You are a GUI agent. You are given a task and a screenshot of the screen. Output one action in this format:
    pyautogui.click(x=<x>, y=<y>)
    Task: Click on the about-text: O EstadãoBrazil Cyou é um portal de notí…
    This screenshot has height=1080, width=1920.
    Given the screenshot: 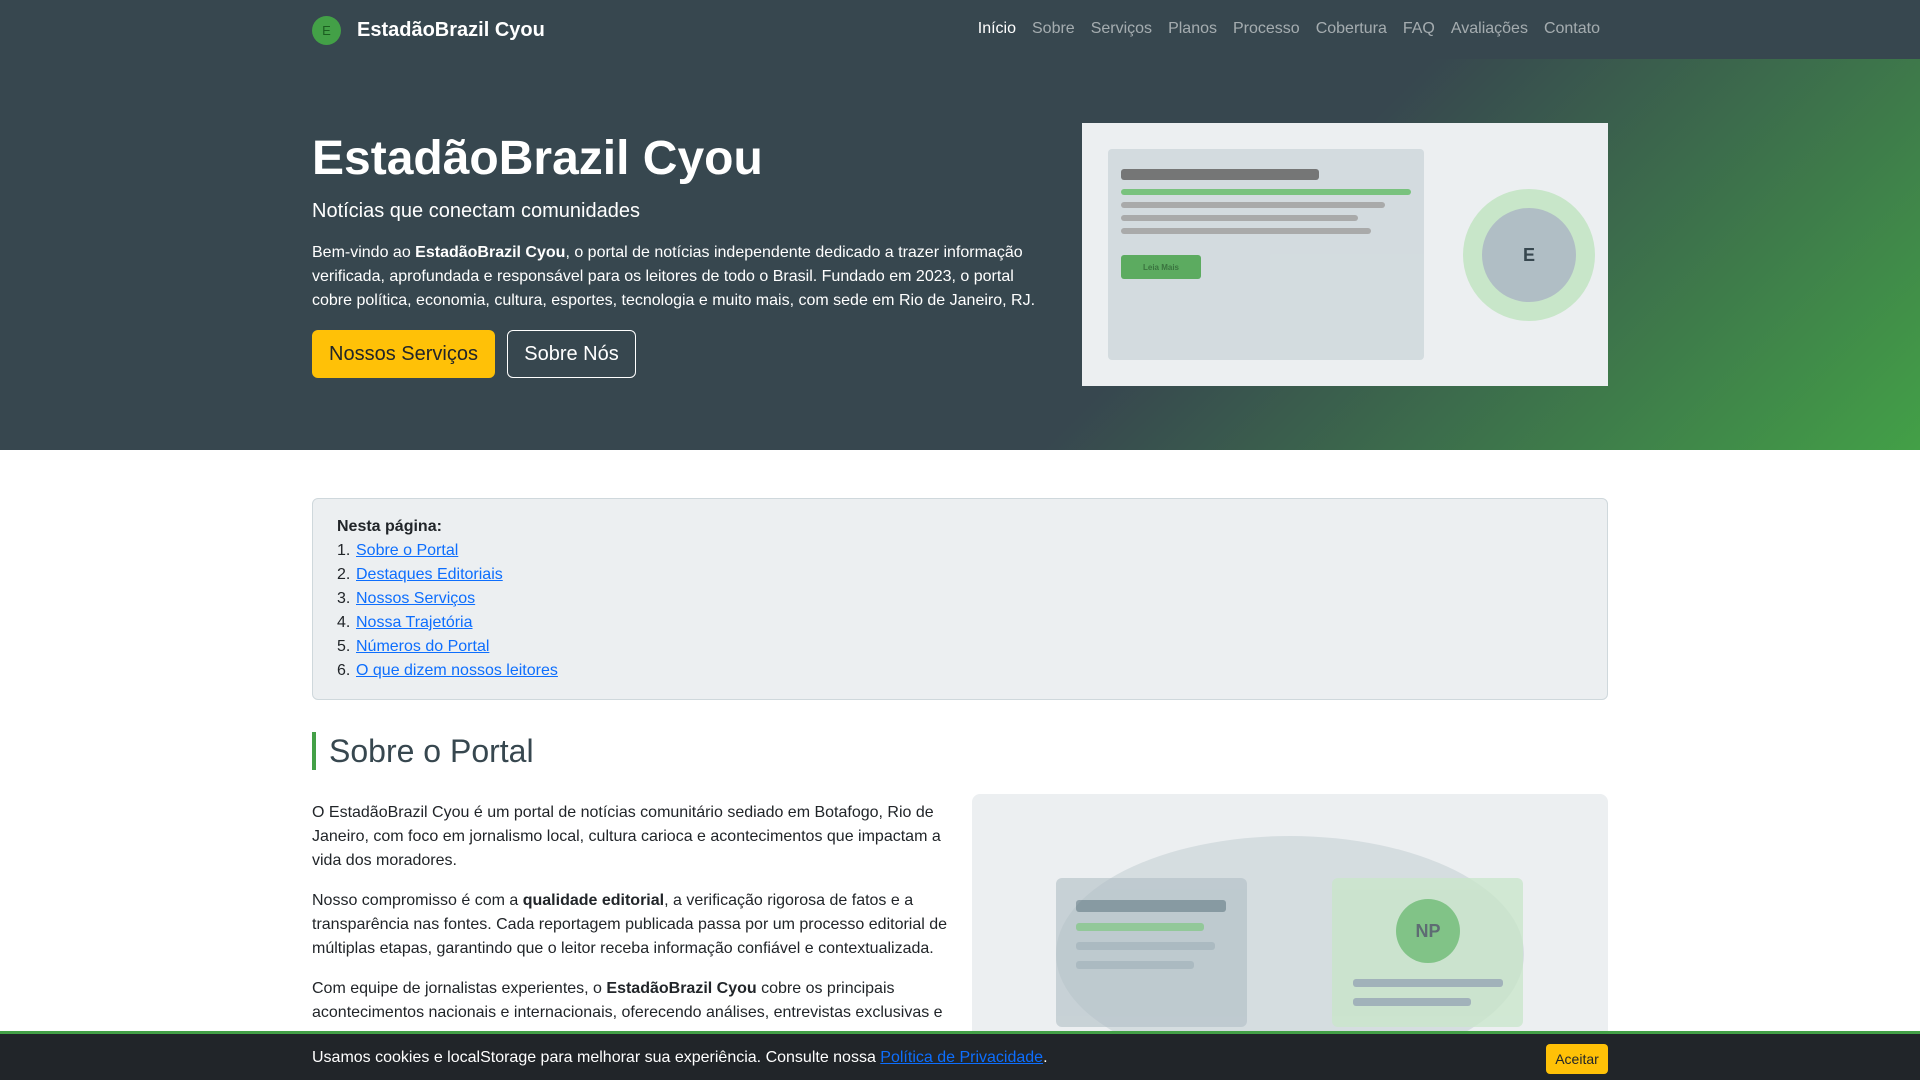 What is the action you would take?
    pyautogui.click(x=632, y=921)
    